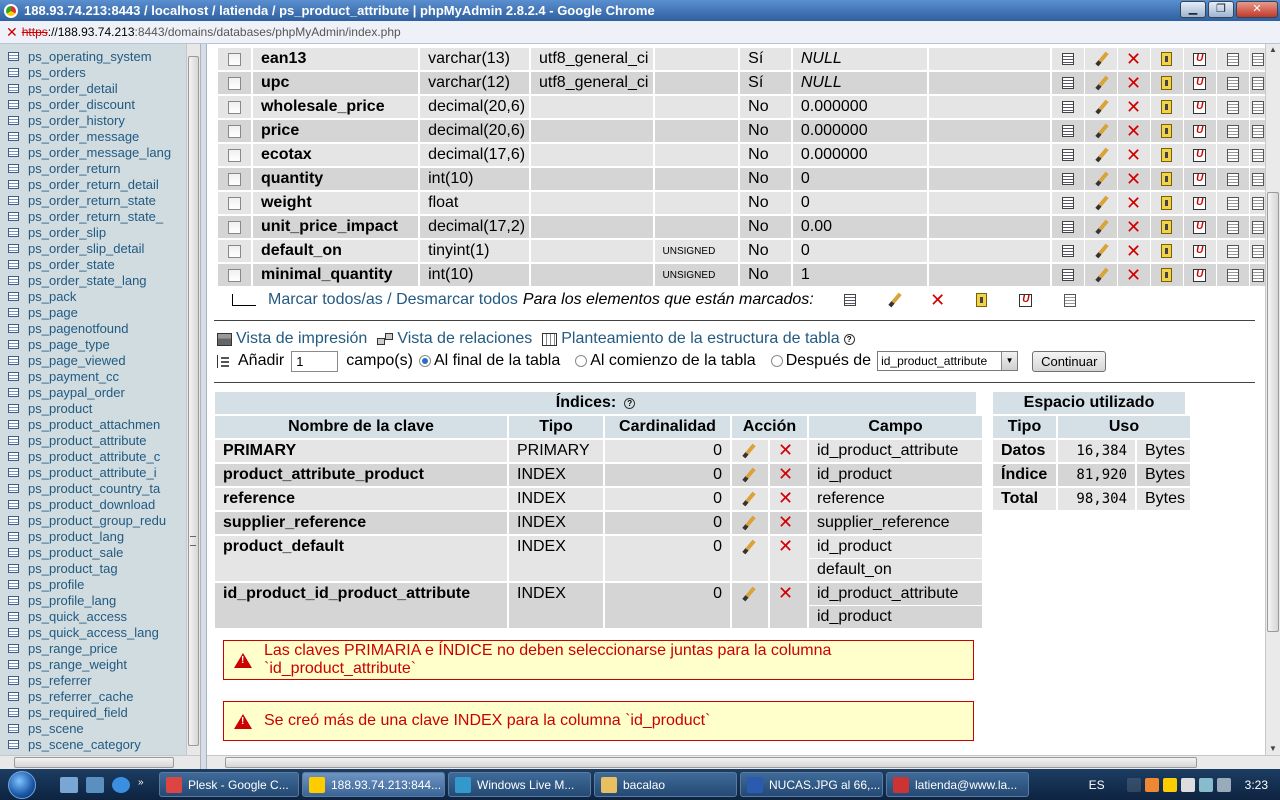 The width and height of the screenshot is (1280, 800). I want to click on sidebar-table-item: ps_range_weight, so click(96, 664).